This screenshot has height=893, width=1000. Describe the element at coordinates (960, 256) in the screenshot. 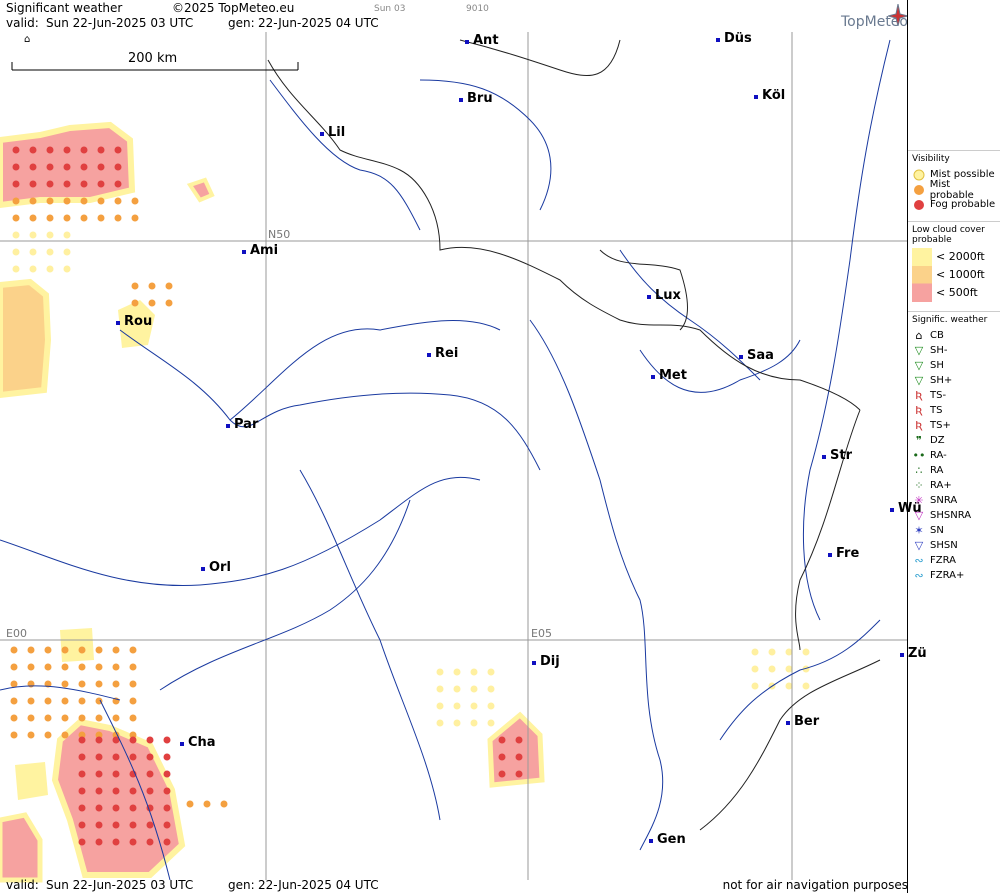

I see `legend-lc1: < 2000ft` at that location.